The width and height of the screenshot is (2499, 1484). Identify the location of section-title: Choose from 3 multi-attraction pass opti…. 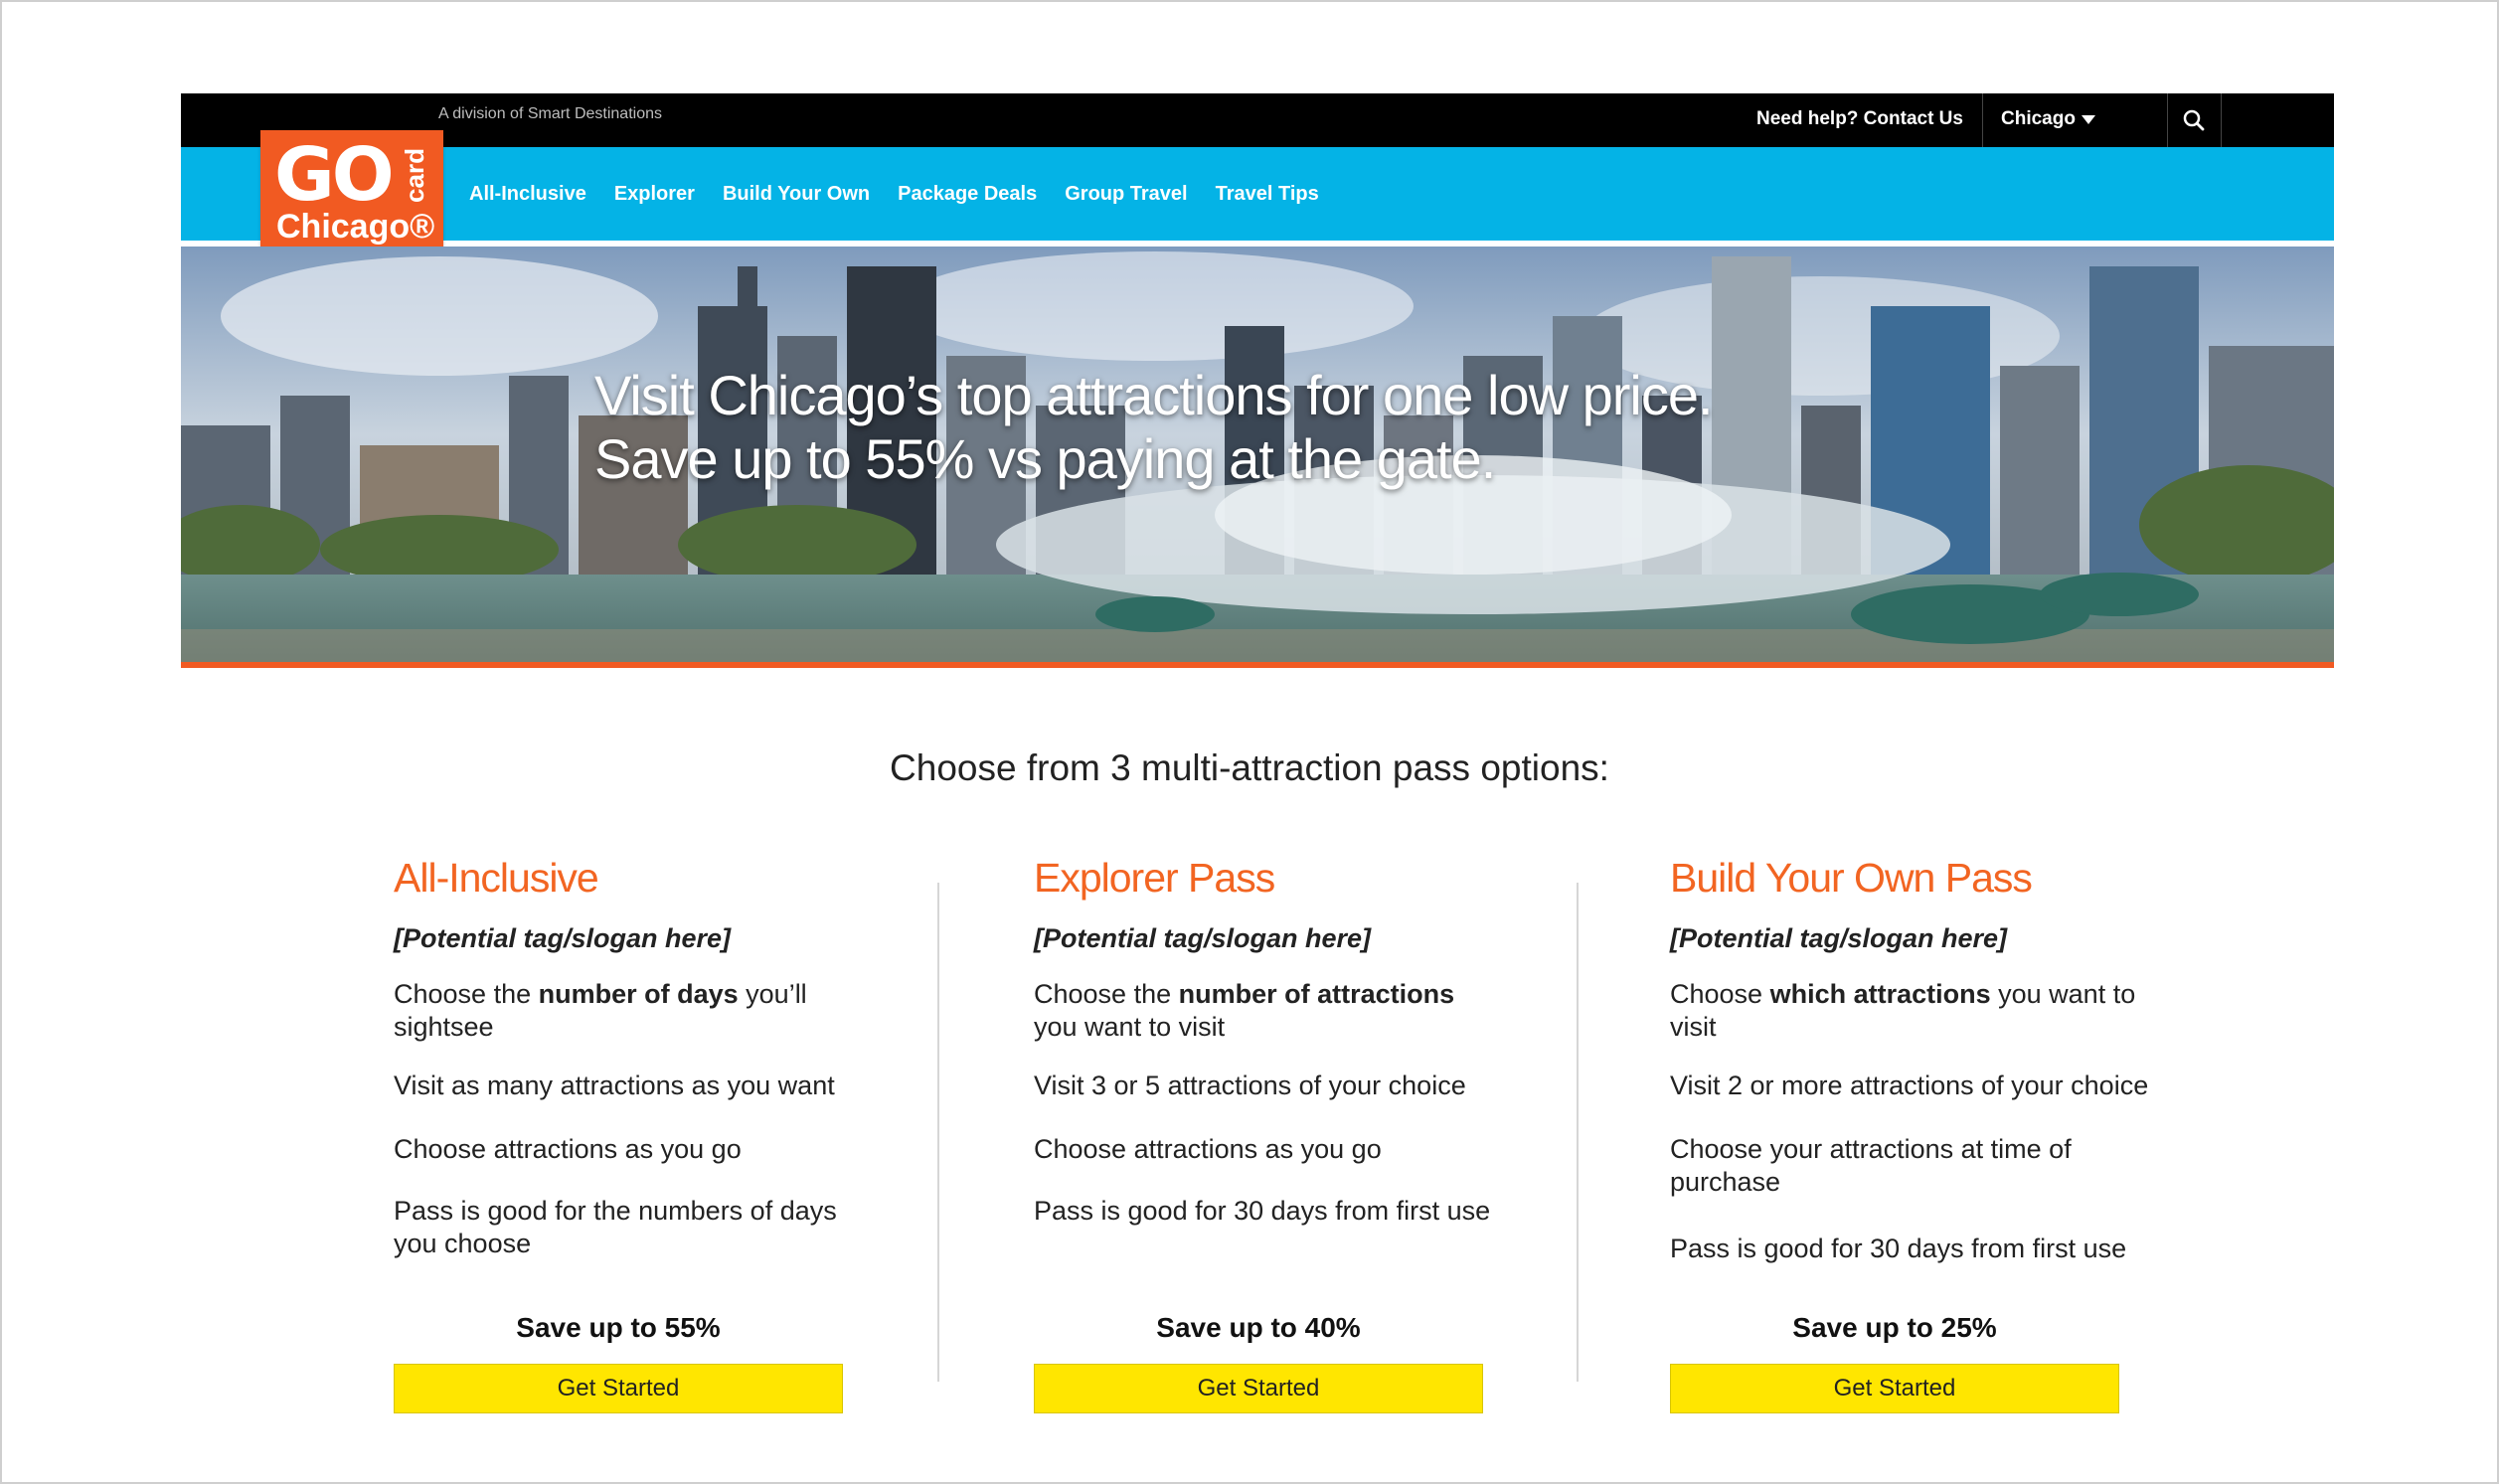
(1249, 767).